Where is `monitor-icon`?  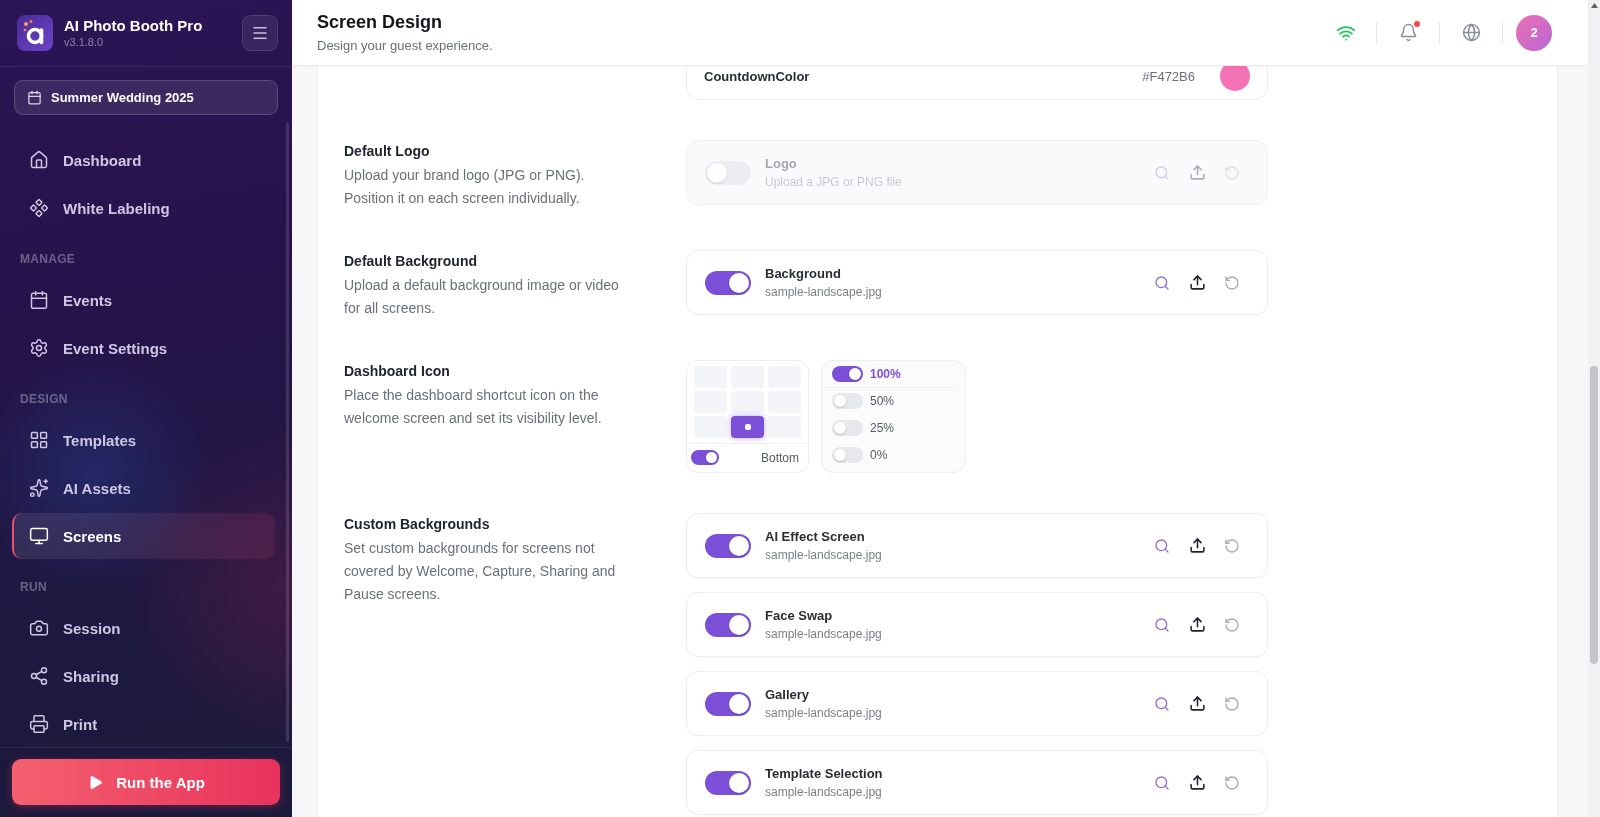 monitor-icon is located at coordinates (39, 536).